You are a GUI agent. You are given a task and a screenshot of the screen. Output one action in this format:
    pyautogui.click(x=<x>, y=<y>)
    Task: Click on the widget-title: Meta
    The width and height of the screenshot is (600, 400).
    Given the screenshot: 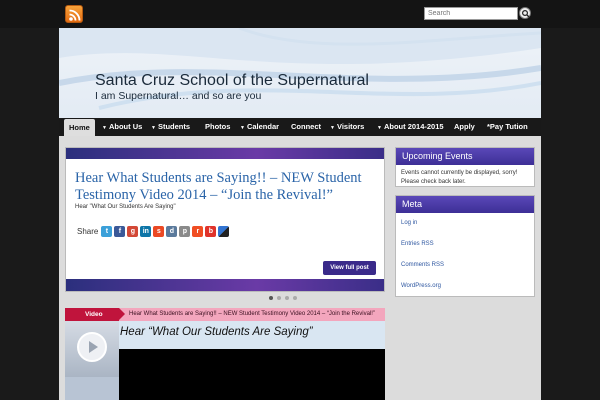 What is the action you would take?
    pyautogui.click(x=465, y=204)
    